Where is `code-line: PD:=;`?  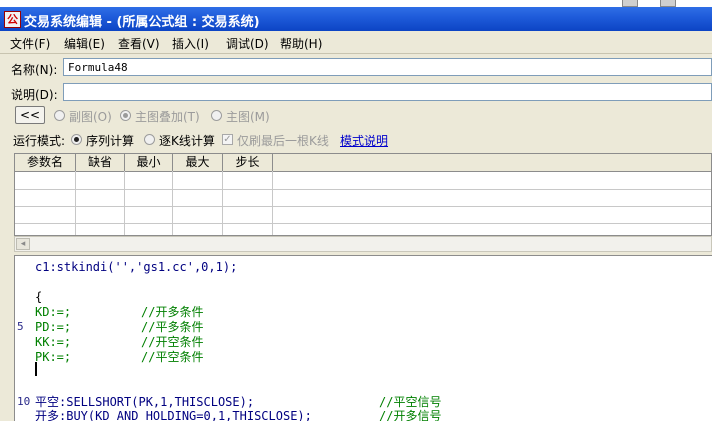 code-line: PD:=; is located at coordinates (53, 327).